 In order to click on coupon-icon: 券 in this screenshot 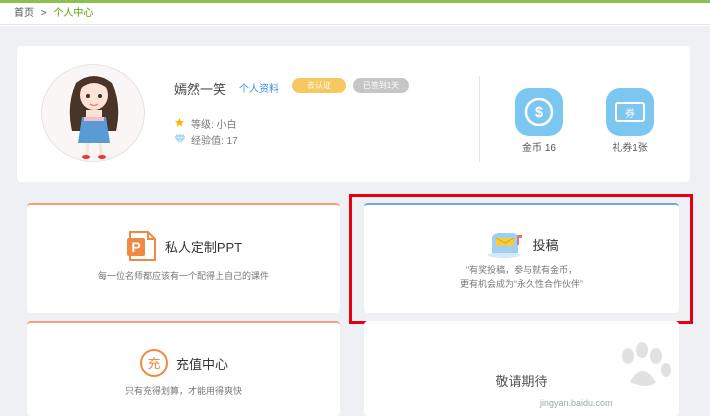, I will do `click(630, 112)`.